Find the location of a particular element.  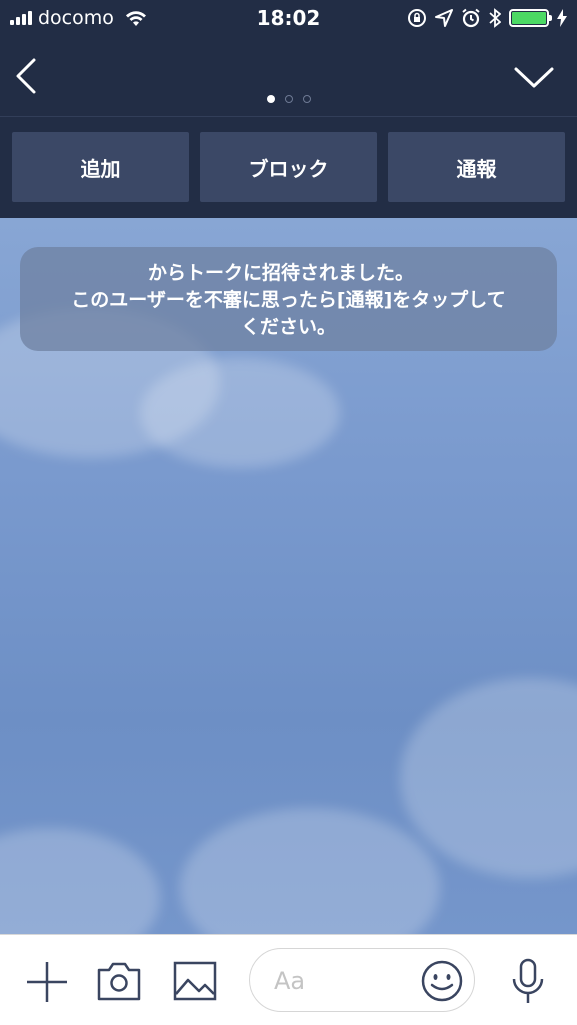

message-placeholder: Aa is located at coordinates (290, 981).